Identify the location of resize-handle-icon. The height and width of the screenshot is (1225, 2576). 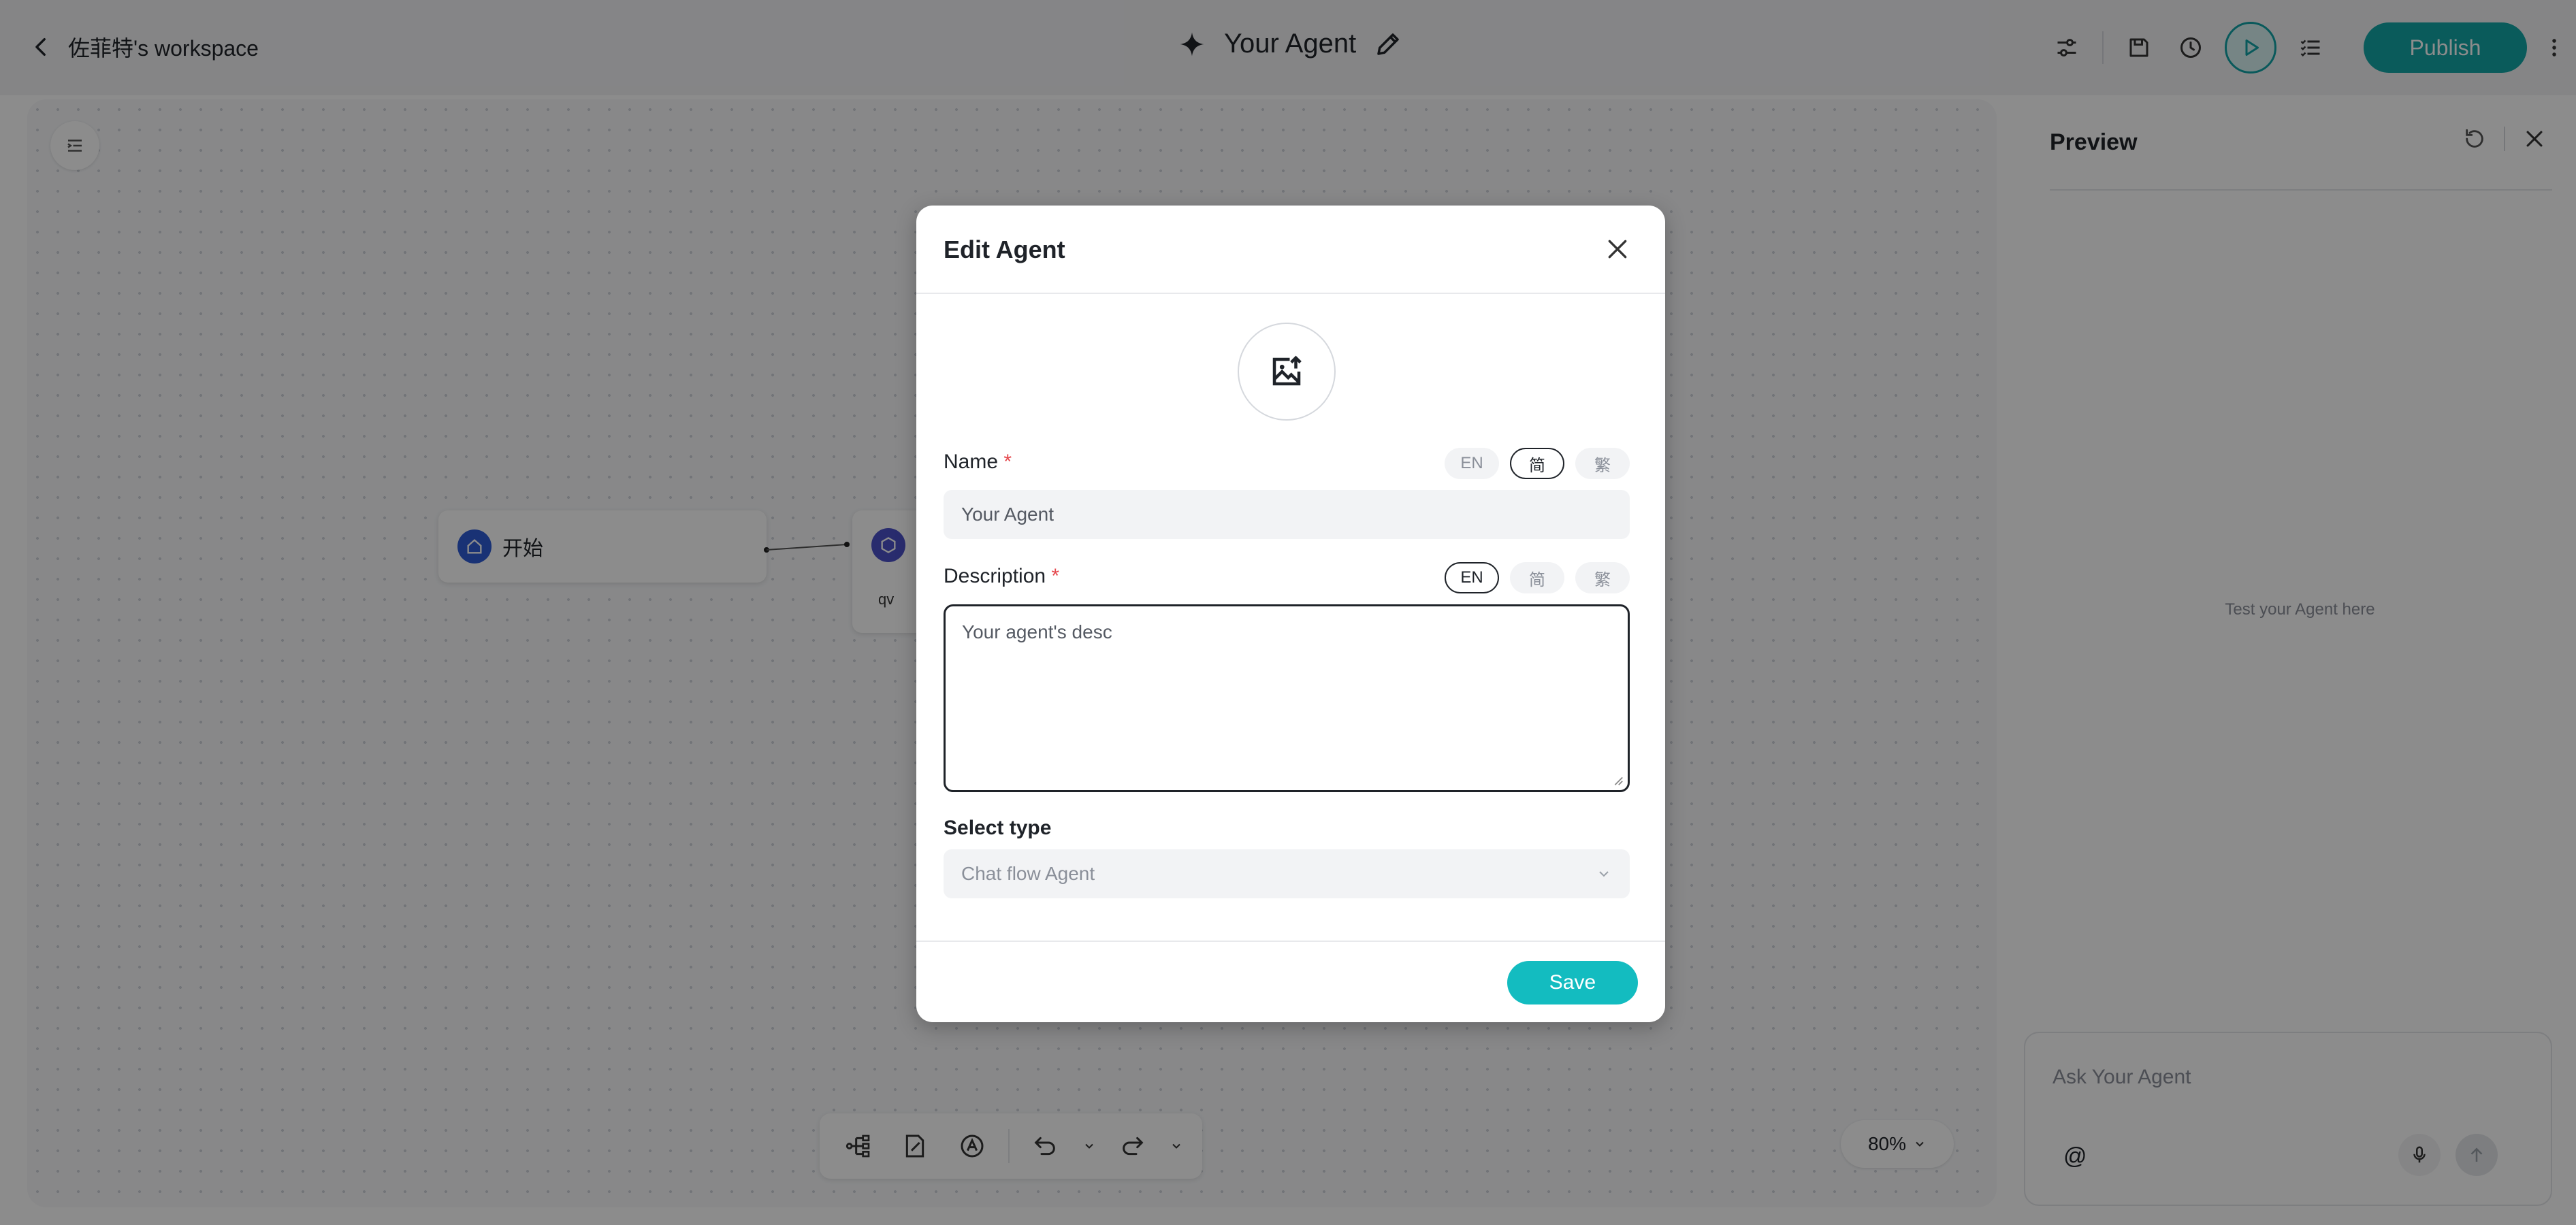
(1618, 780).